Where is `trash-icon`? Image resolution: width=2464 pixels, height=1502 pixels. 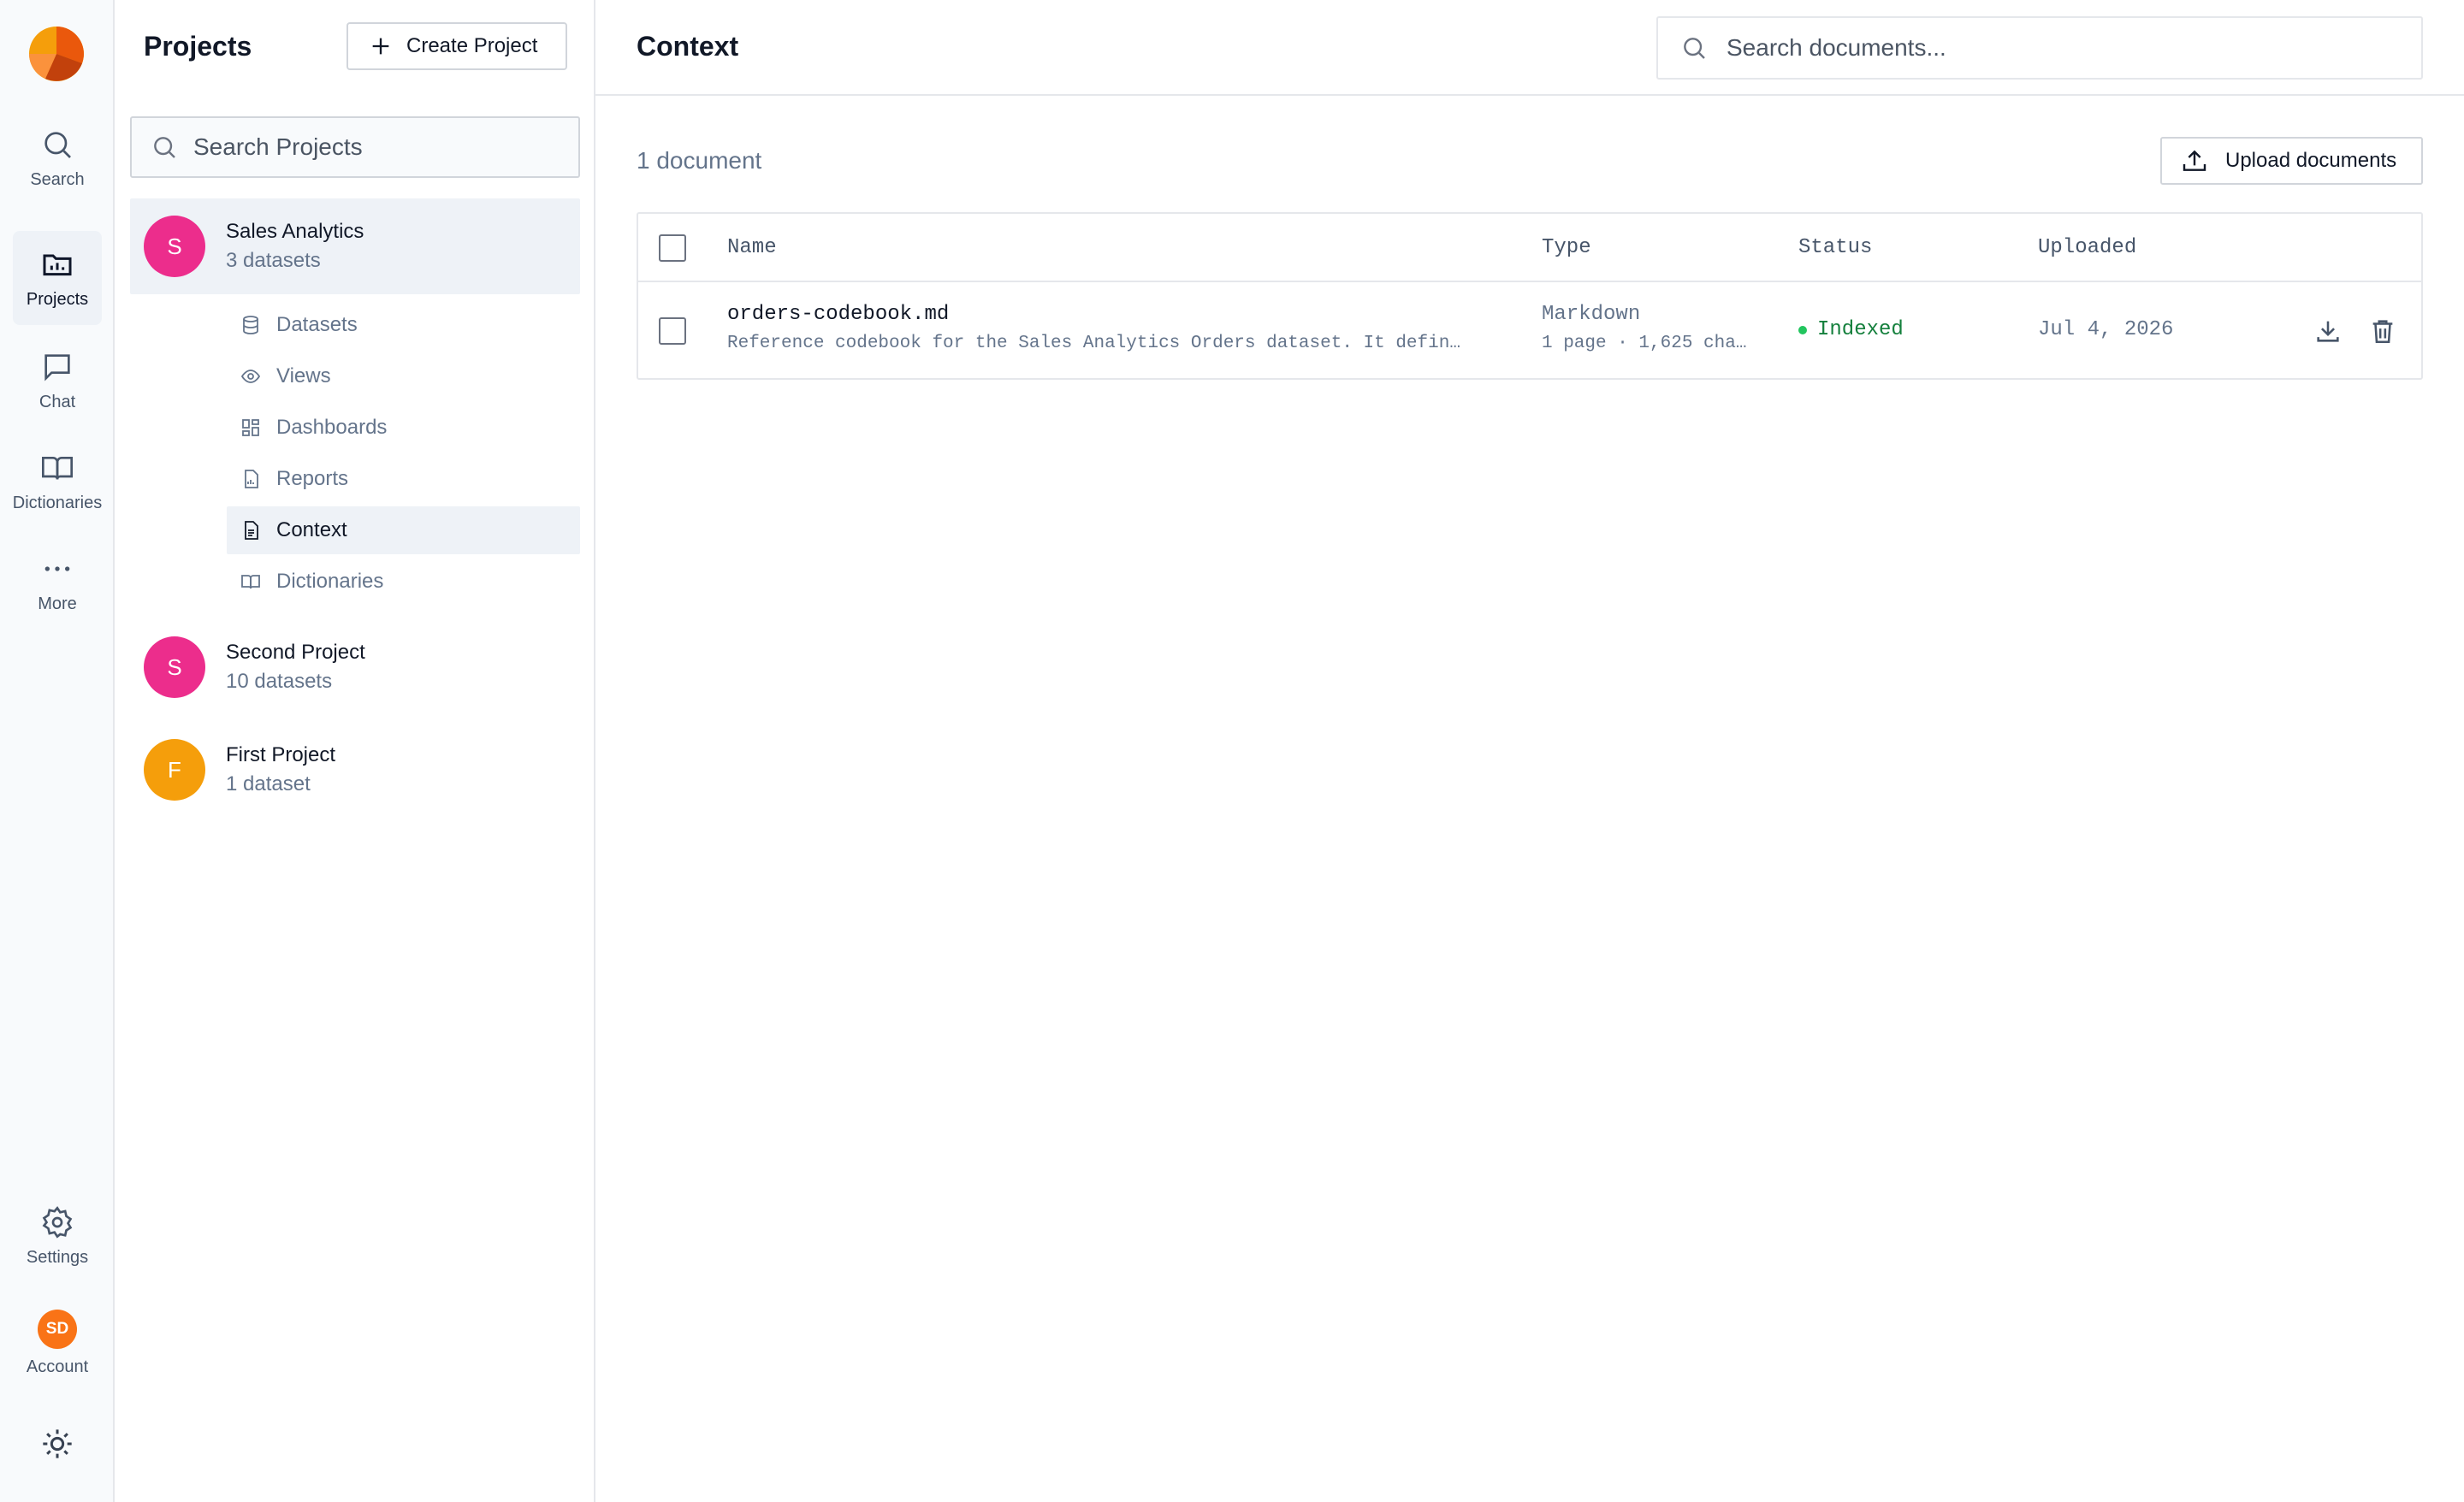 trash-icon is located at coordinates (2382, 331).